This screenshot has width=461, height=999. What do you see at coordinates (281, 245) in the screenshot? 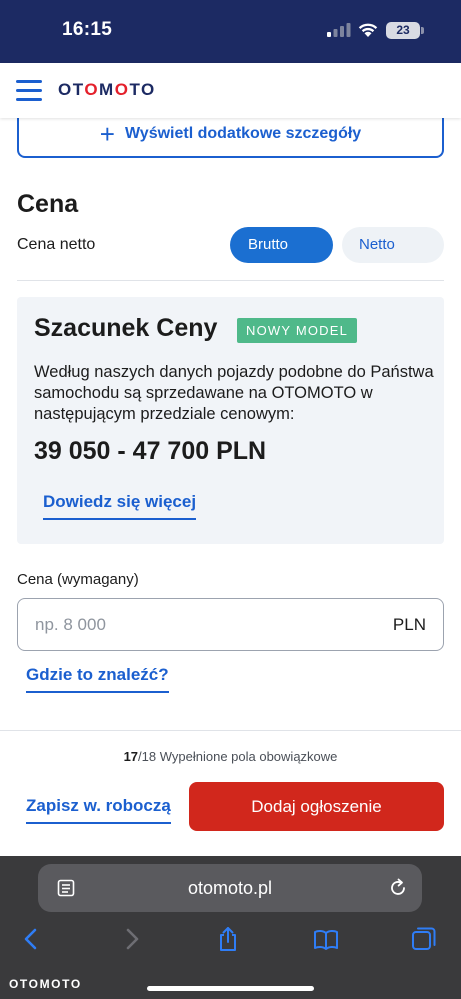
I see `toggle-brutto: Brutto` at bounding box center [281, 245].